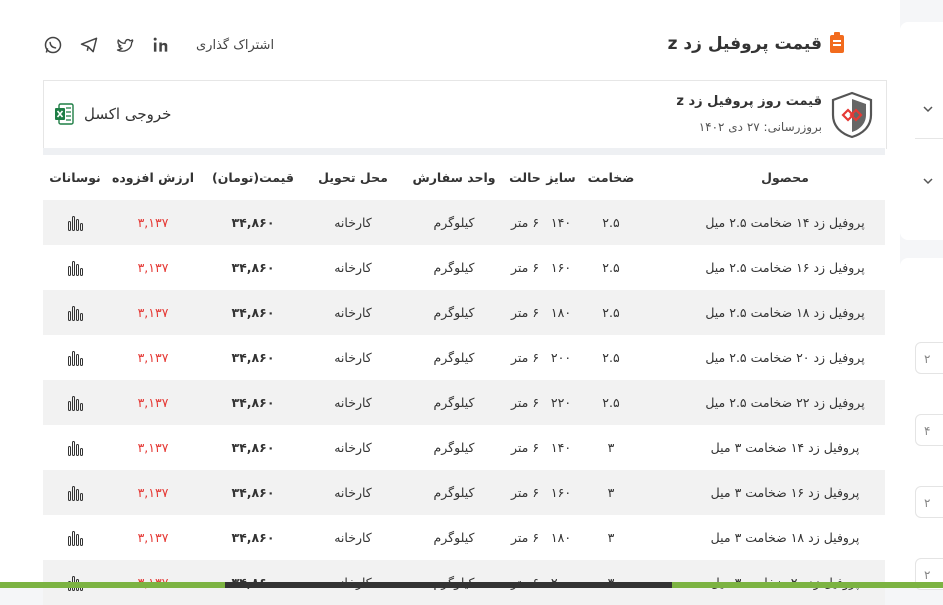 The height and width of the screenshot is (605, 943). What do you see at coordinates (749, 101) in the screenshot?
I see `card-title: قیمت روز پروفیل زد z` at bounding box center [749, 101].